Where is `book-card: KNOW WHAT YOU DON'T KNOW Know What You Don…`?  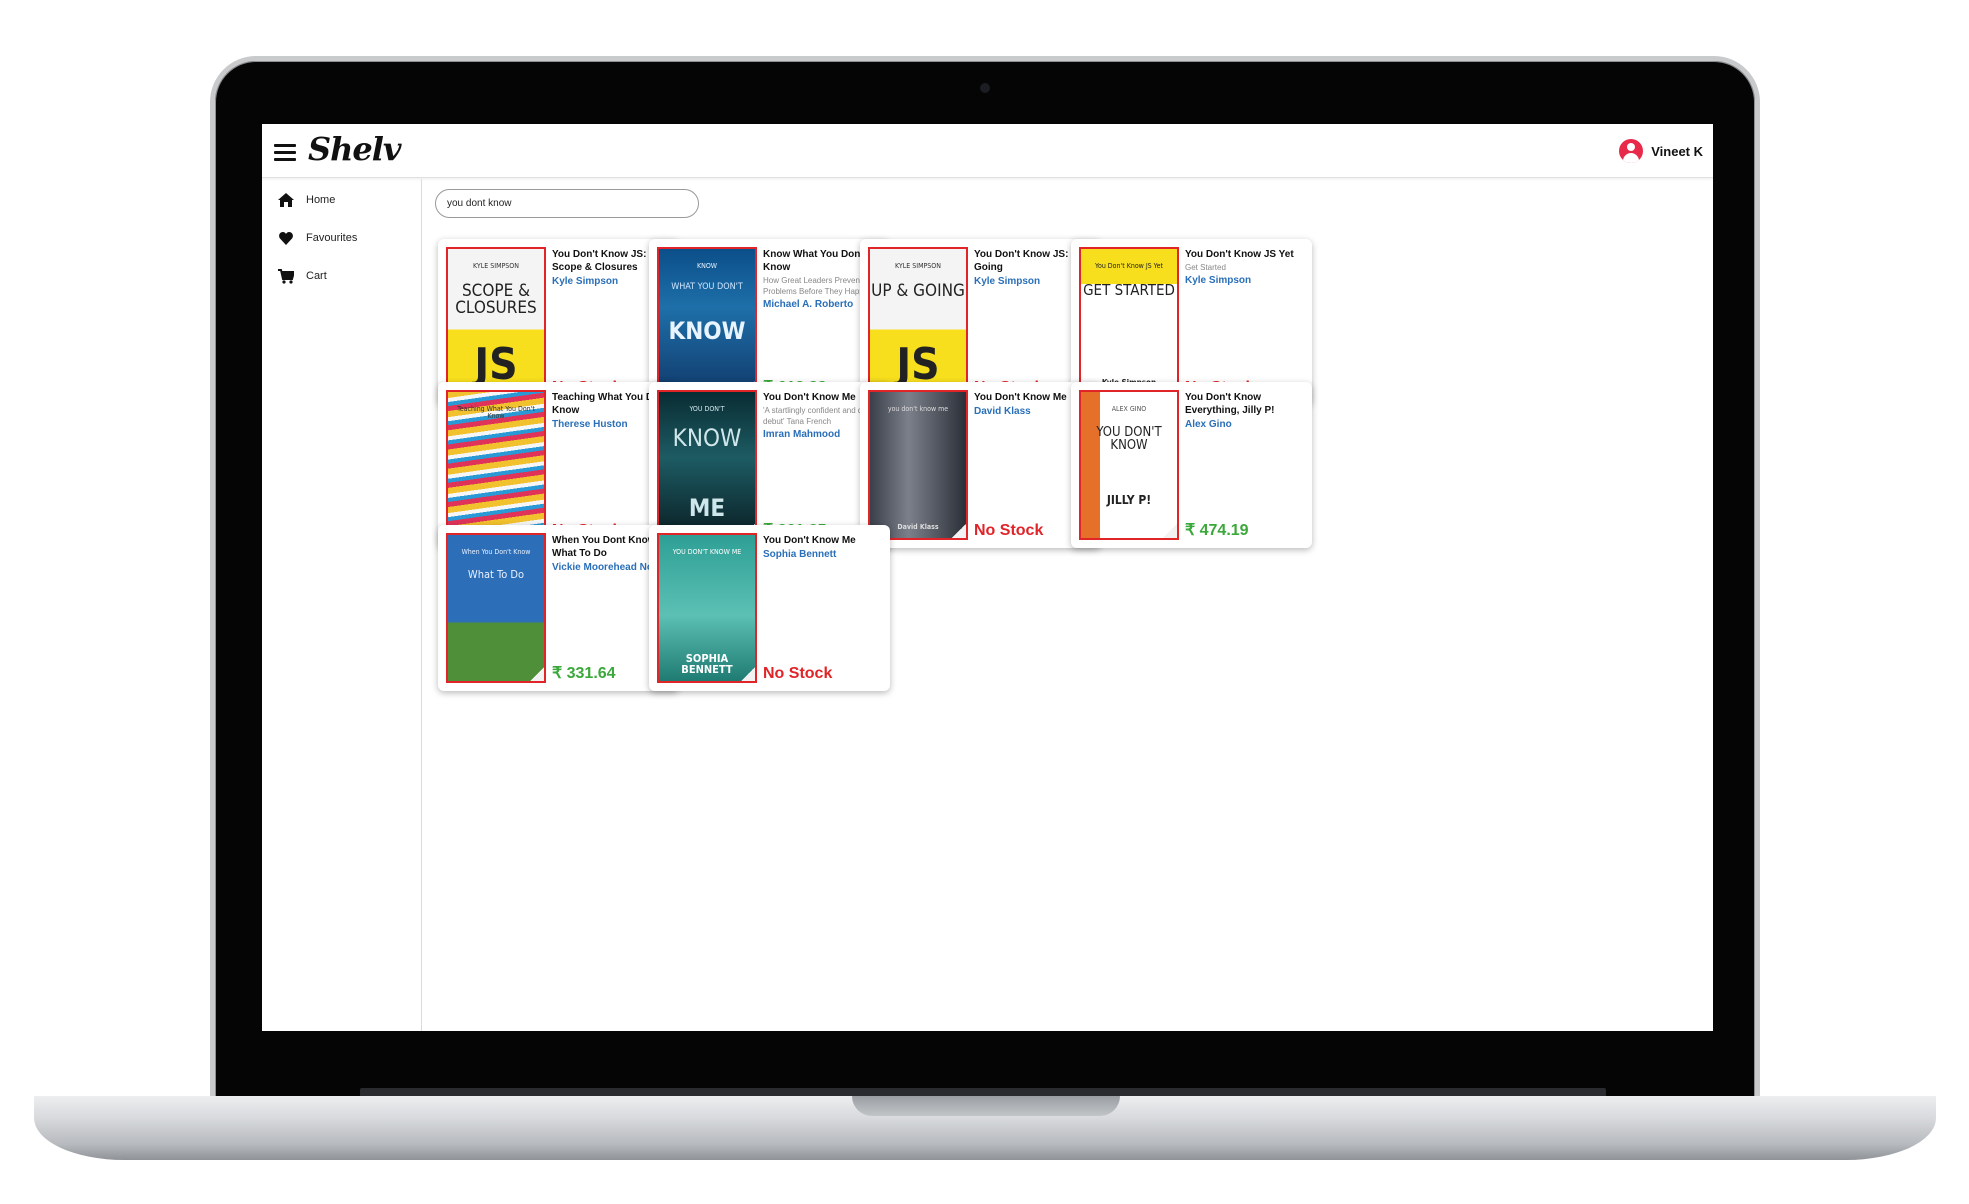
book-card: KNOW WHAT YOU DON'T KNOW Know What You Don… is located at coordinates (769, 322).